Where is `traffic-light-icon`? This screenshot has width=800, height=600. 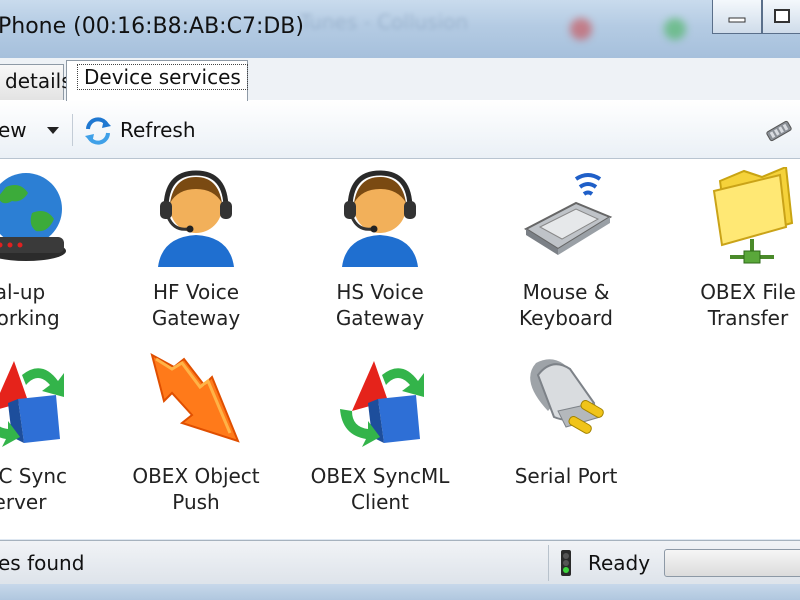 traffic-light-icon is located at coordinates (566, 563).